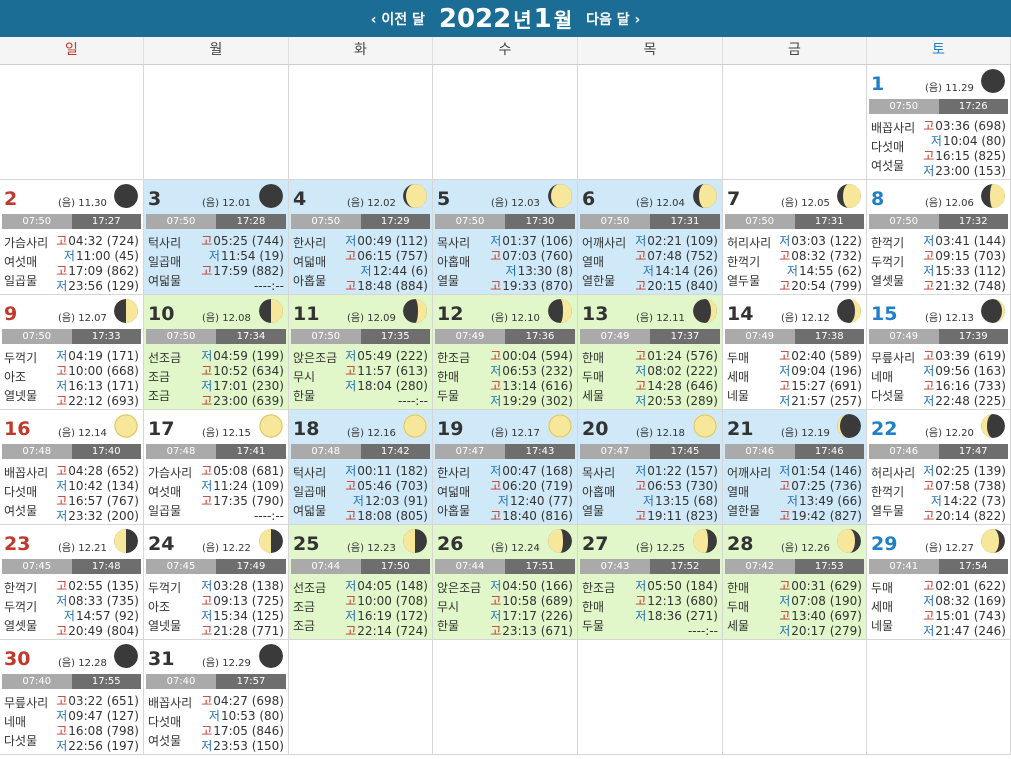 The image size is (1011, 759). What do you see at coordinates (938, 106) in the screenshot?
I see `sun-times-bar: 07:50 17:26` at bounding box center [938, 106].